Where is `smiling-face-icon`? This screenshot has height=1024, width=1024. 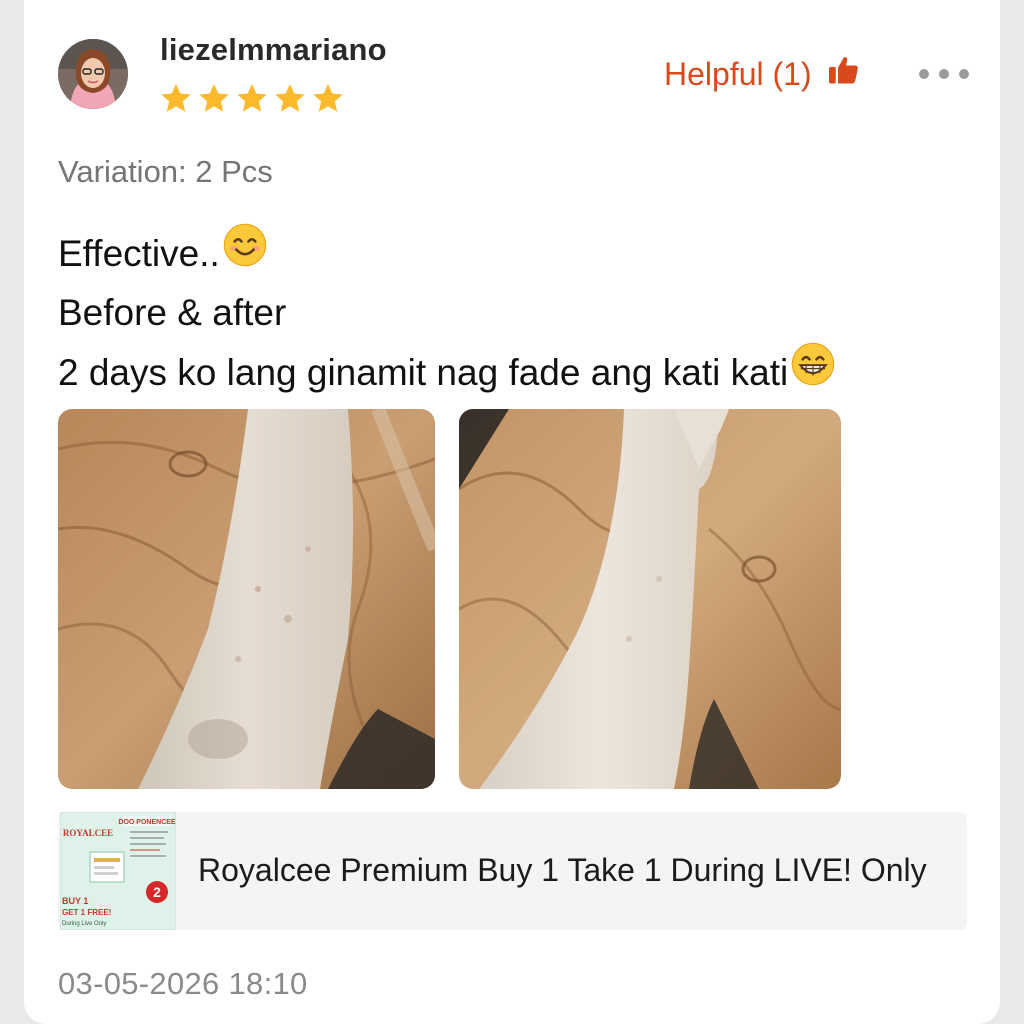
smiling-face-icon is located at coordinates (245, 253).